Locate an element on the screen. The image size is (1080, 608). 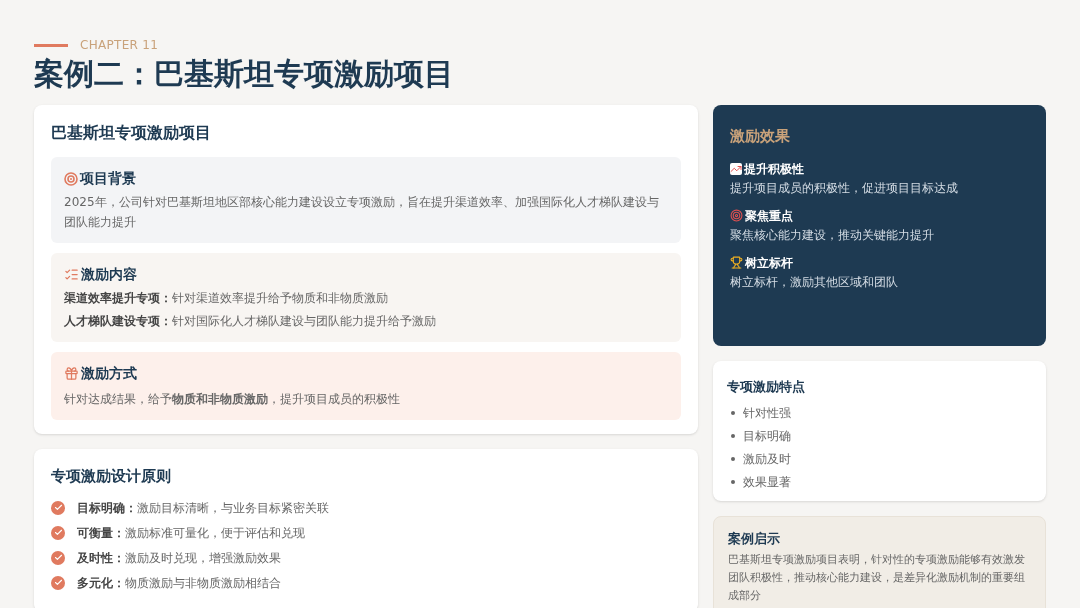
accent-rule is located at coordinates (51, 45).